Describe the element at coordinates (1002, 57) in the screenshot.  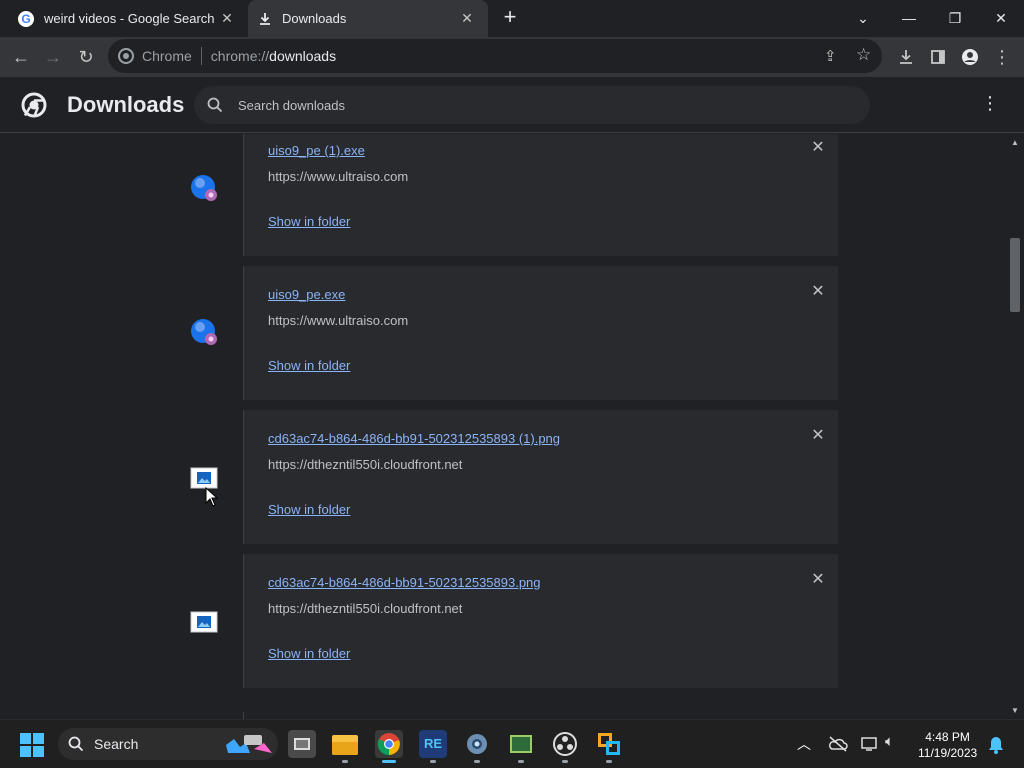
I see `menu-kebab-icon: ⋮` at that location.